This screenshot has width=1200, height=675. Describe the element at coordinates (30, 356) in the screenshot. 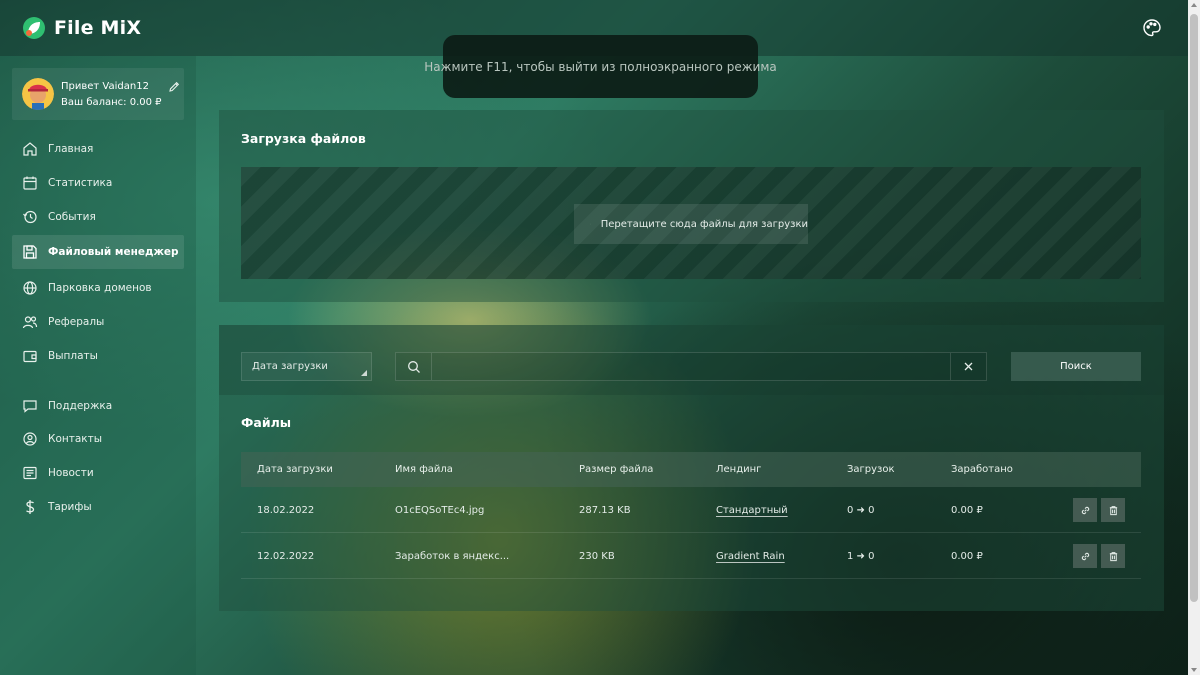

I see `wallet-icon` at that location.